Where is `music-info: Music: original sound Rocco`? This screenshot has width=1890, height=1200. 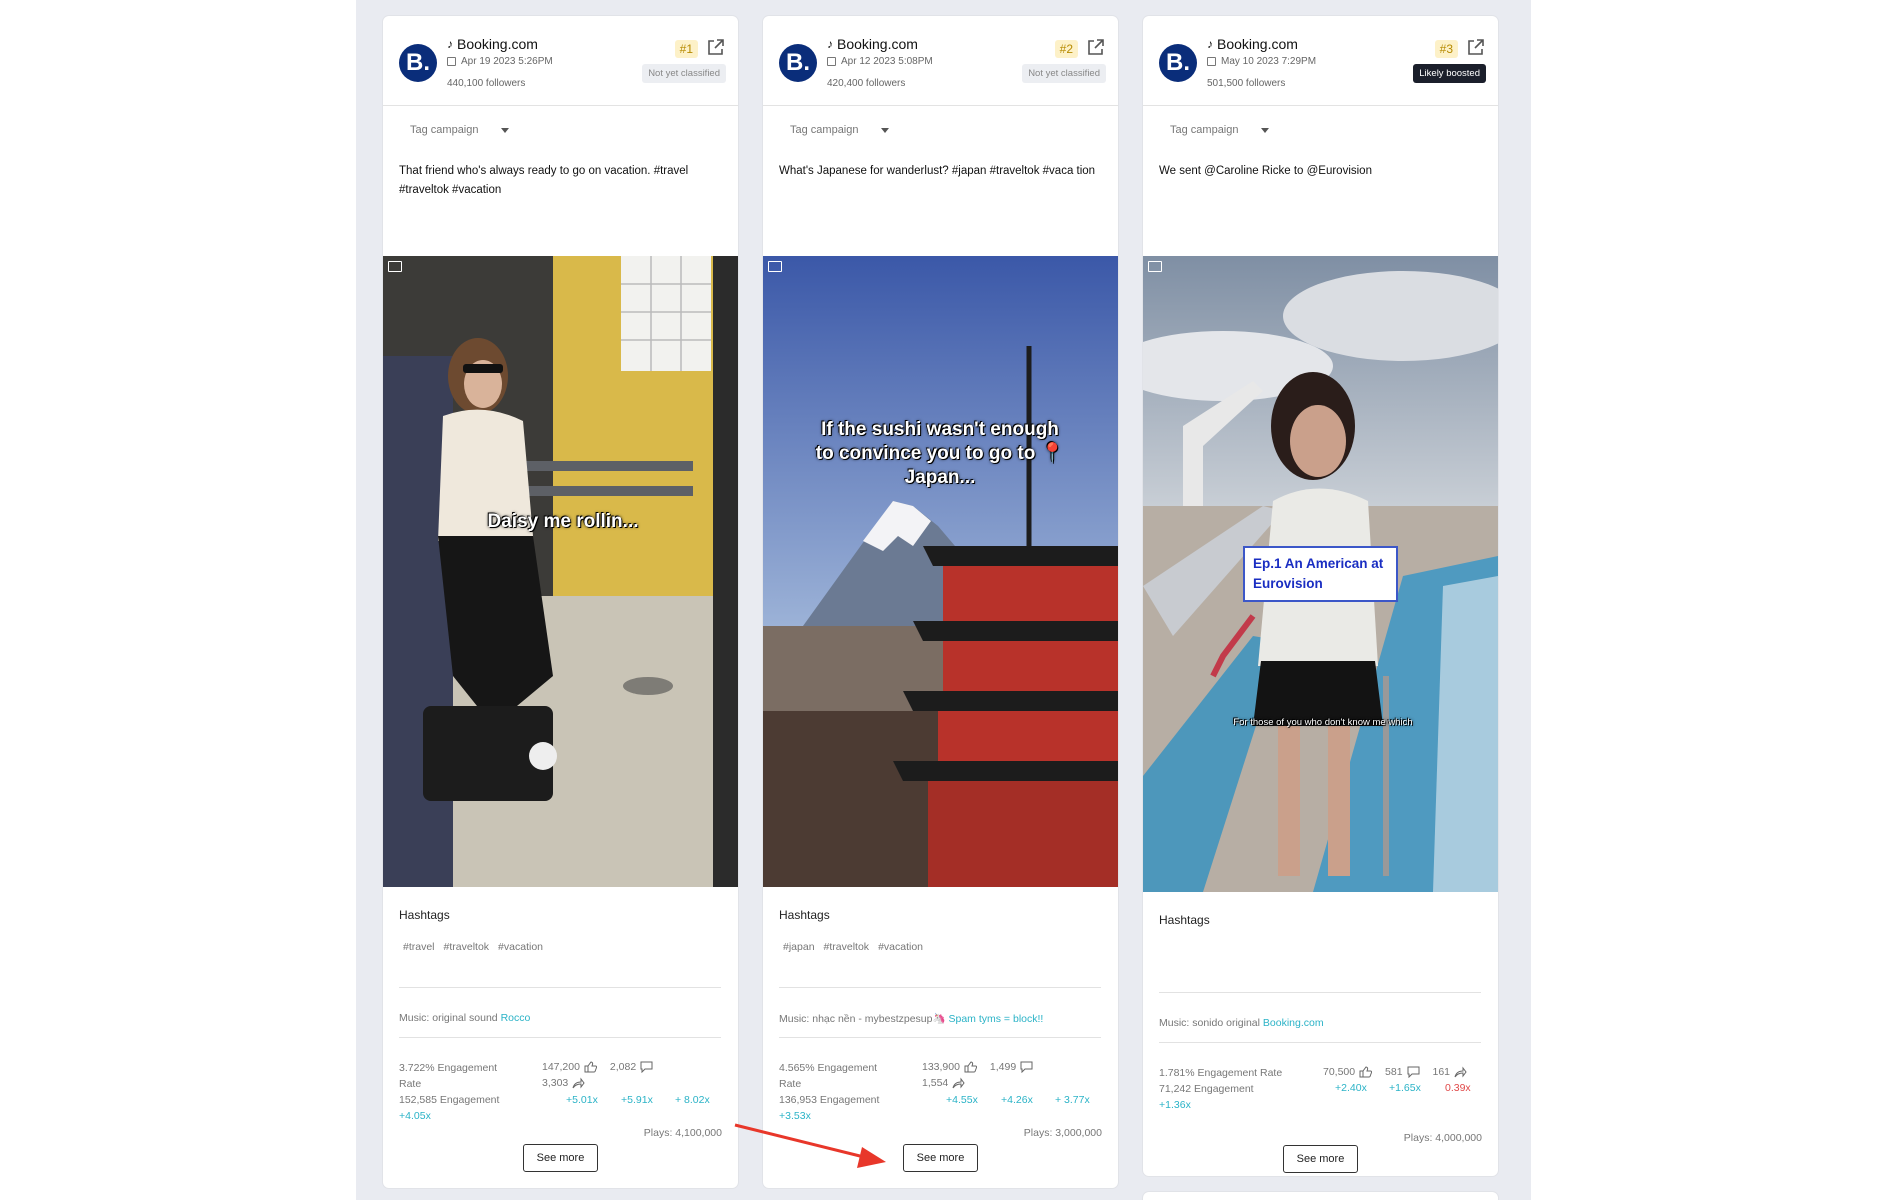
music-info: Music: original sound Rocco is located at coordinates (465, 1018).